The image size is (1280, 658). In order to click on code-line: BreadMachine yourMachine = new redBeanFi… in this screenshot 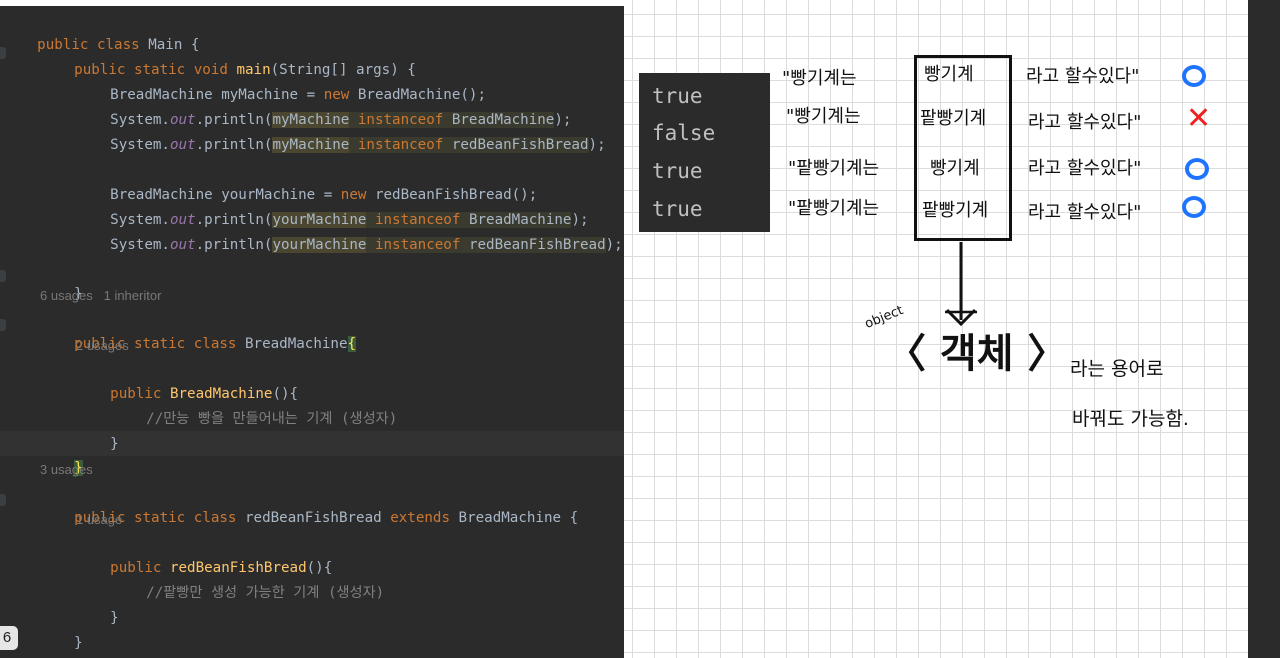, I will do `click(306, 180)`.